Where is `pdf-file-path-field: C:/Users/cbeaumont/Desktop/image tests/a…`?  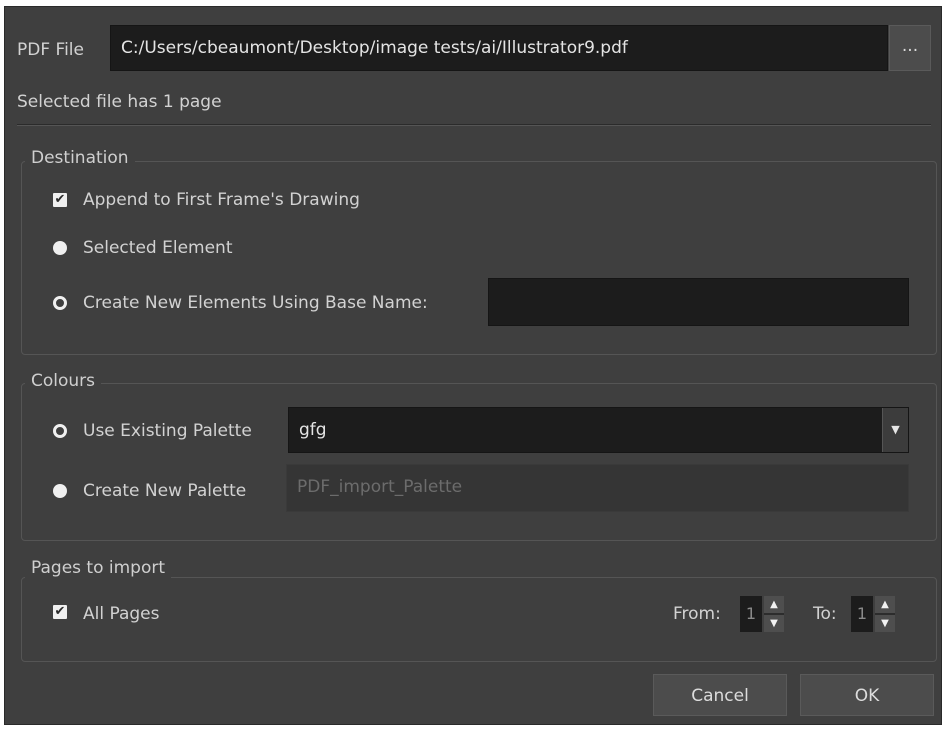 pdf-file-path-field: C:/Users/cbeaumont/Desktop/image tests/a… is located at coordinates (499, 48).